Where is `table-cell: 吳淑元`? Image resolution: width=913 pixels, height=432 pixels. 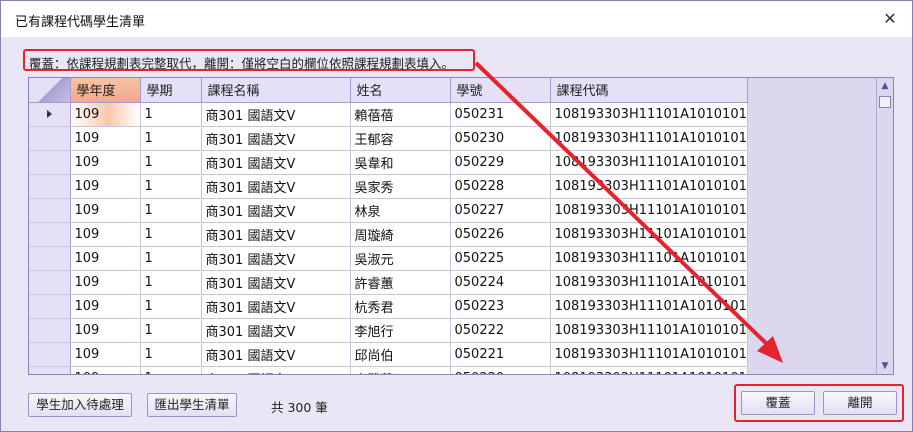 table-cell: 吳淑元 is located at coordinates (400, 258).